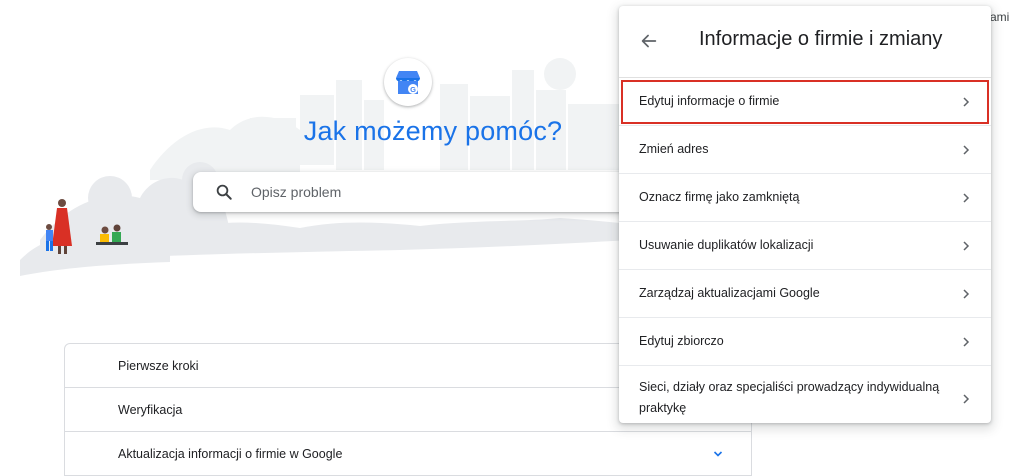 Image resolution: width=1024 pixels, height=476 pixels. What do you see at coordinates (433, 131) in the screenshot?
I see `page-title: Jak możemy pomóc?` at bounding box center [433, 131].